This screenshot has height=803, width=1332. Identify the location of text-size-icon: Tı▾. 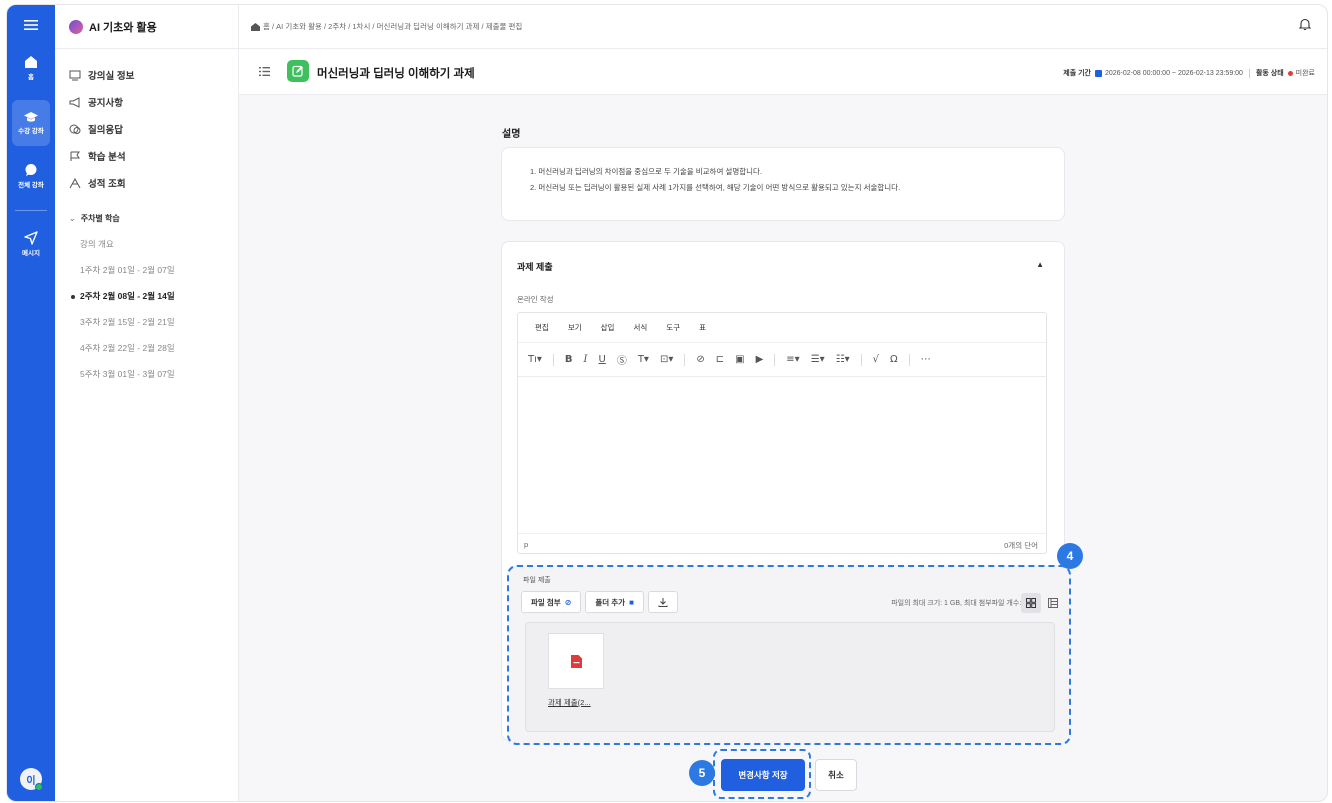
(535, 359).